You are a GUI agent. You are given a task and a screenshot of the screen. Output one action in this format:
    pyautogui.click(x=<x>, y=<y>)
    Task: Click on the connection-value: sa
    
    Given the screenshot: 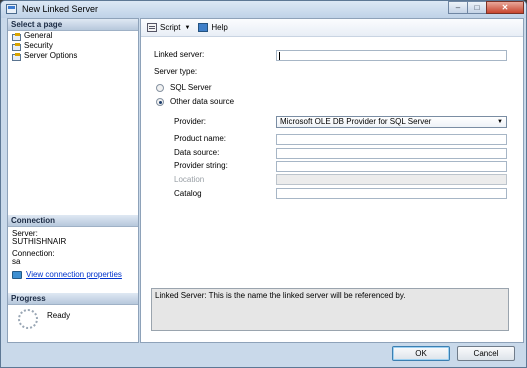 What is the action you would take?
    pyautogui.click(x=16, y=261)
    